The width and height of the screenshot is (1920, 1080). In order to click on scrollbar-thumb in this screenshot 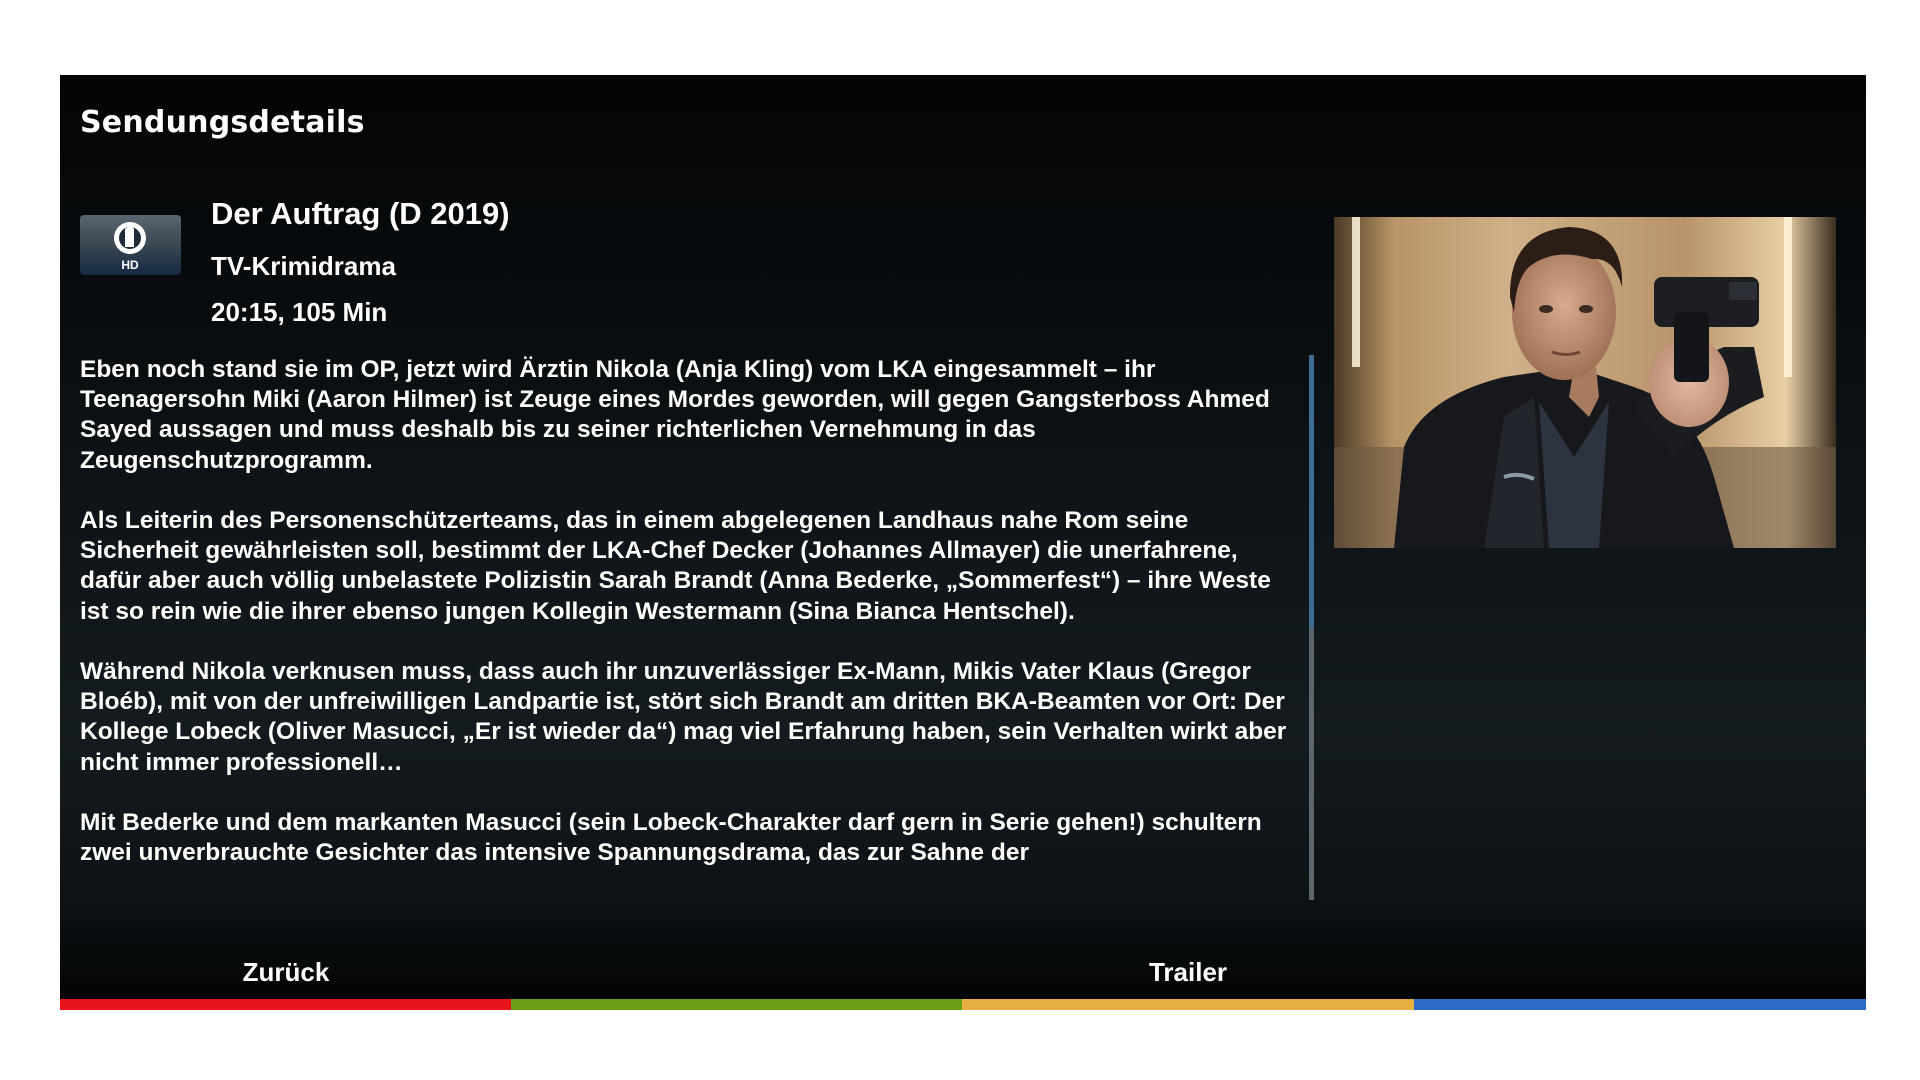, I will do `click(1311, 491)`.